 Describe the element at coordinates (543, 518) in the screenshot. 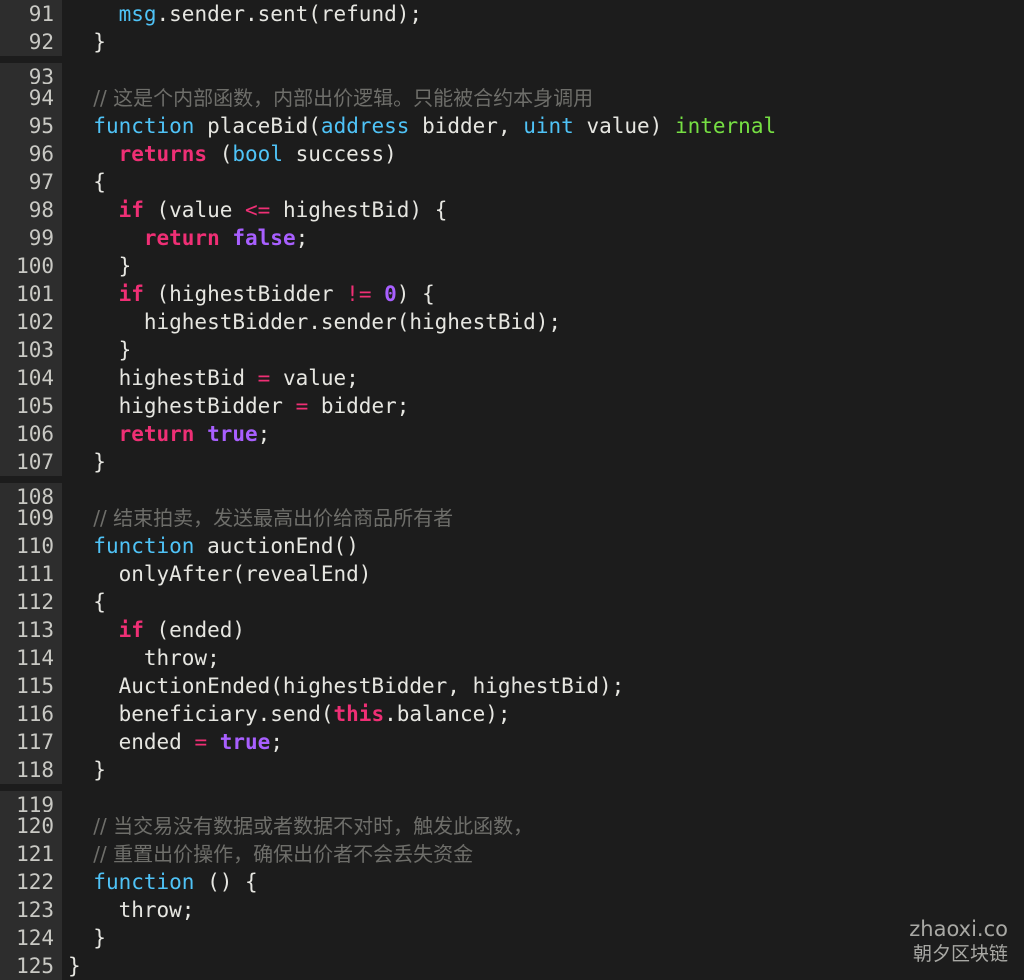

I see `code-text: // 结束拍卖，发送最高出价给商品所有者` at that location.